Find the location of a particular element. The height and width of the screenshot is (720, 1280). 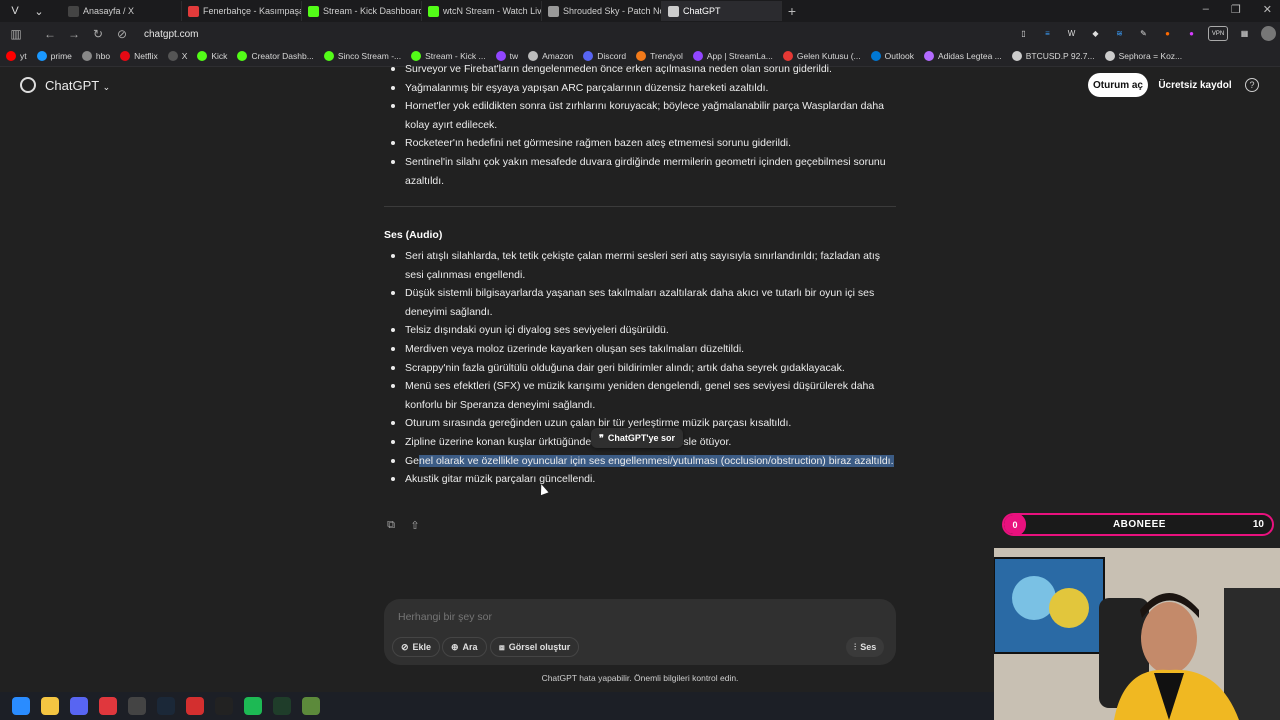

obs-icon is located at coordinates (137, 706).